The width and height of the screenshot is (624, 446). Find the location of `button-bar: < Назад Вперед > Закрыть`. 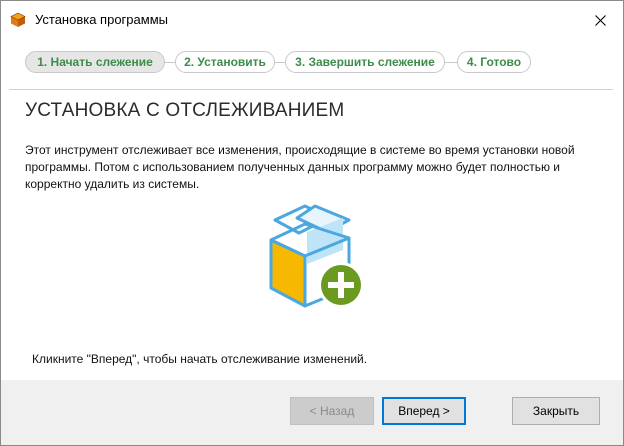

button-bar: < Назад Вперед > Закрыть is located at coordinates (312, 412).